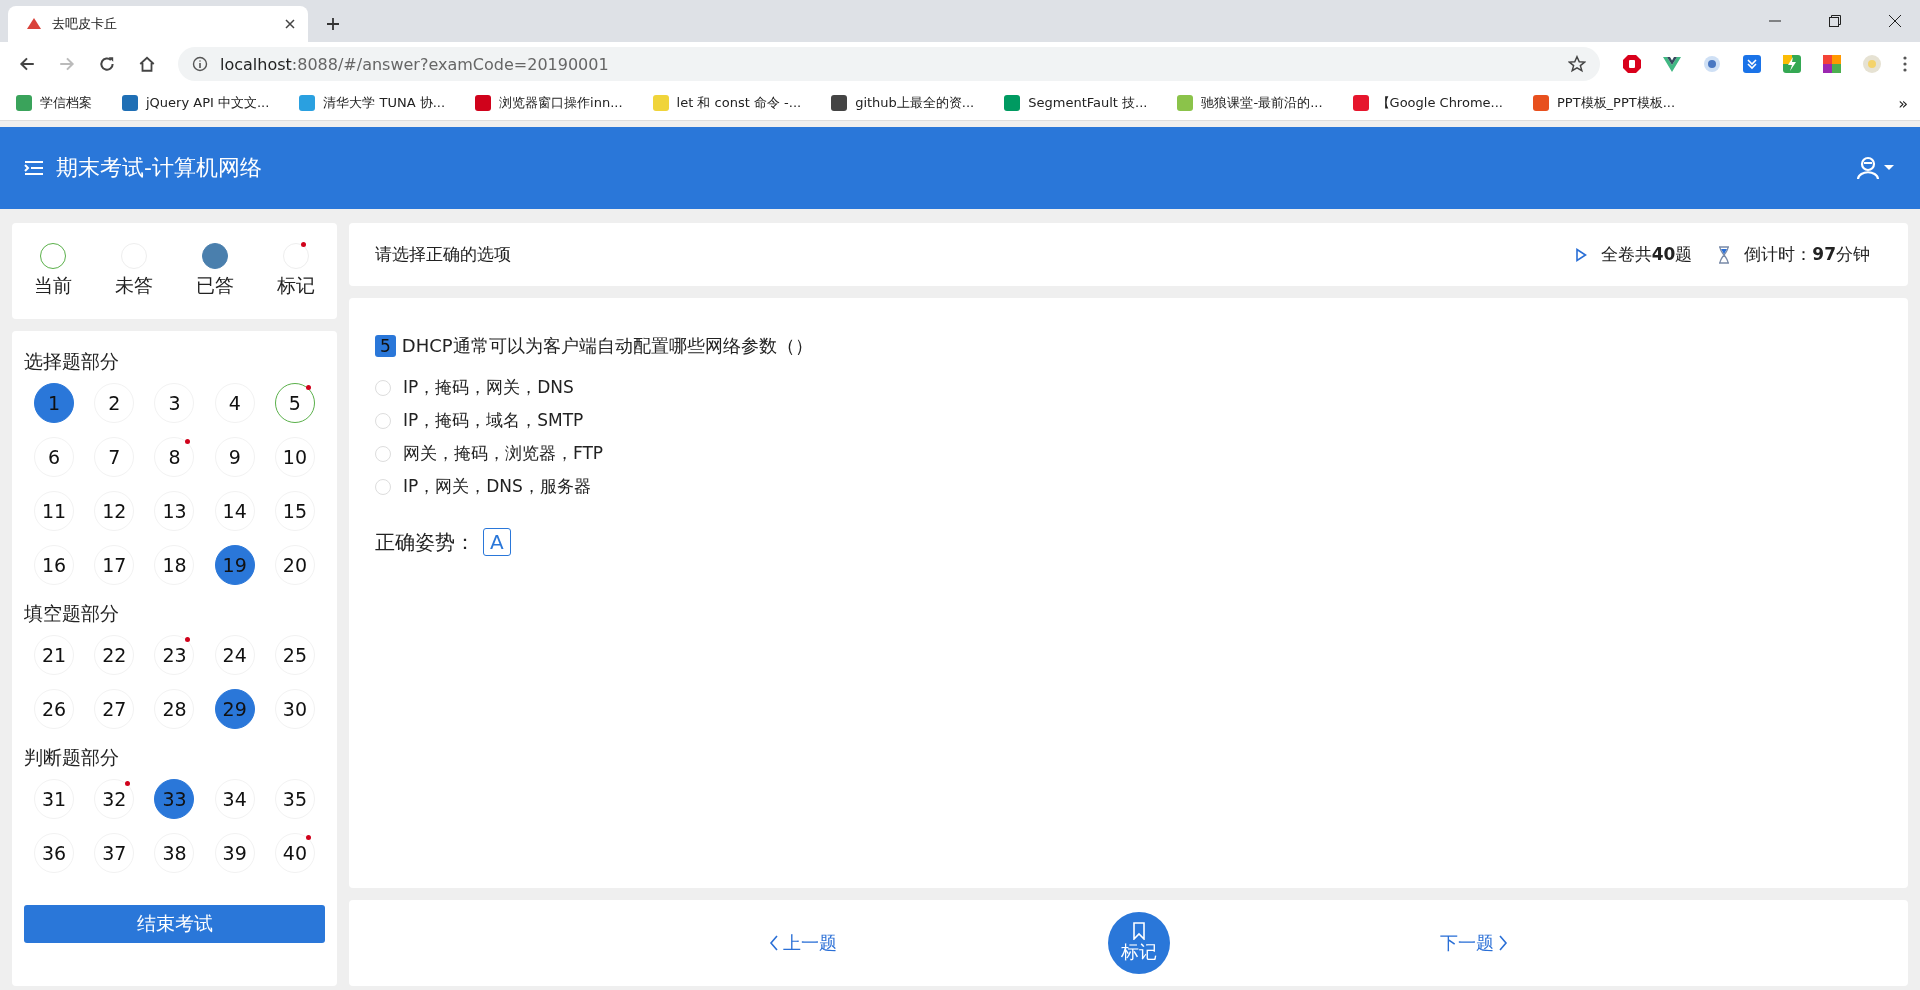  Describe the element at coordinates (158, 24) in the screenshot. I see `browser-tab: 去吧皮卡丘` at that location.